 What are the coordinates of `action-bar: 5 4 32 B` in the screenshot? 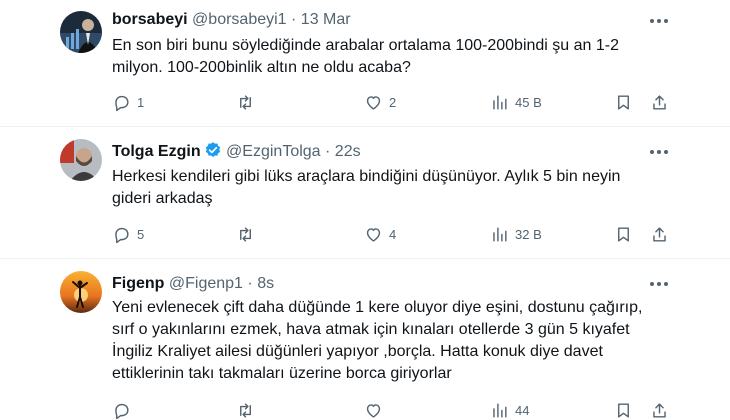 It's located at (392, 234).